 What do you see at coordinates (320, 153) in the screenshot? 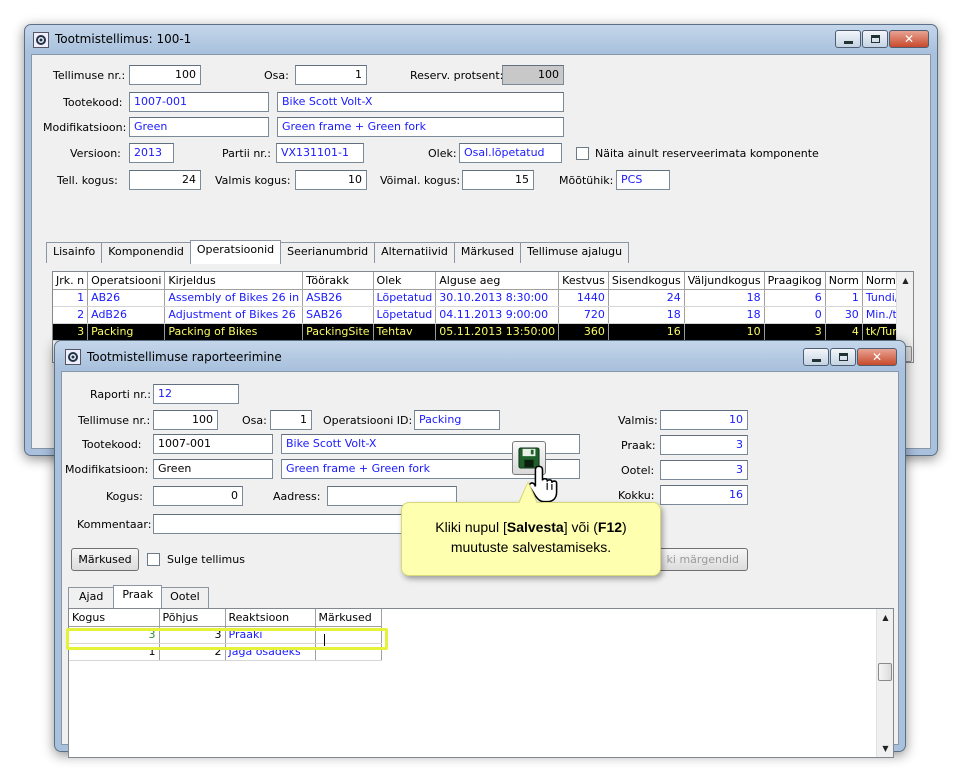
I see `batch-field: VX131101-1` at bounding box center [320, 153].